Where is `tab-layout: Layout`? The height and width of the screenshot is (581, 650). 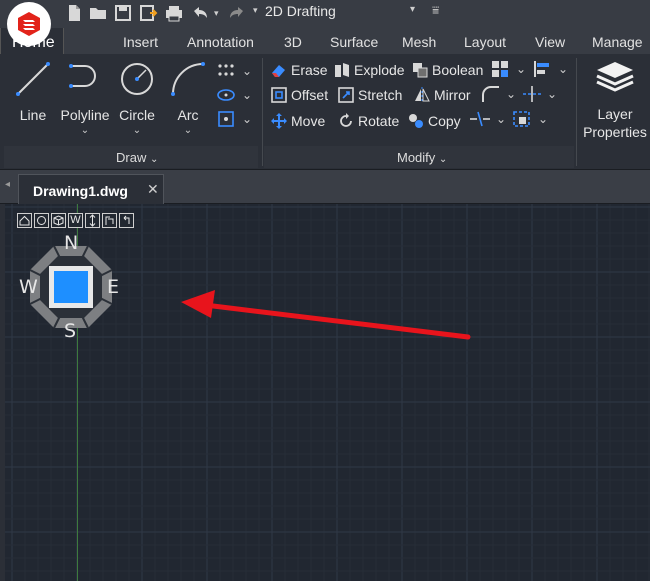
tab-layout: Layout is located at coordinates (485, 42).